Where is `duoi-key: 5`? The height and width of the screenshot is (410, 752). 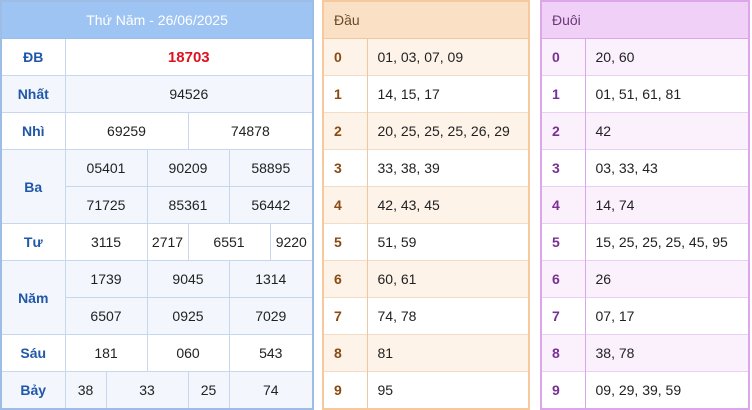
duoi-key: 5 is located at coordinates (563, 242).